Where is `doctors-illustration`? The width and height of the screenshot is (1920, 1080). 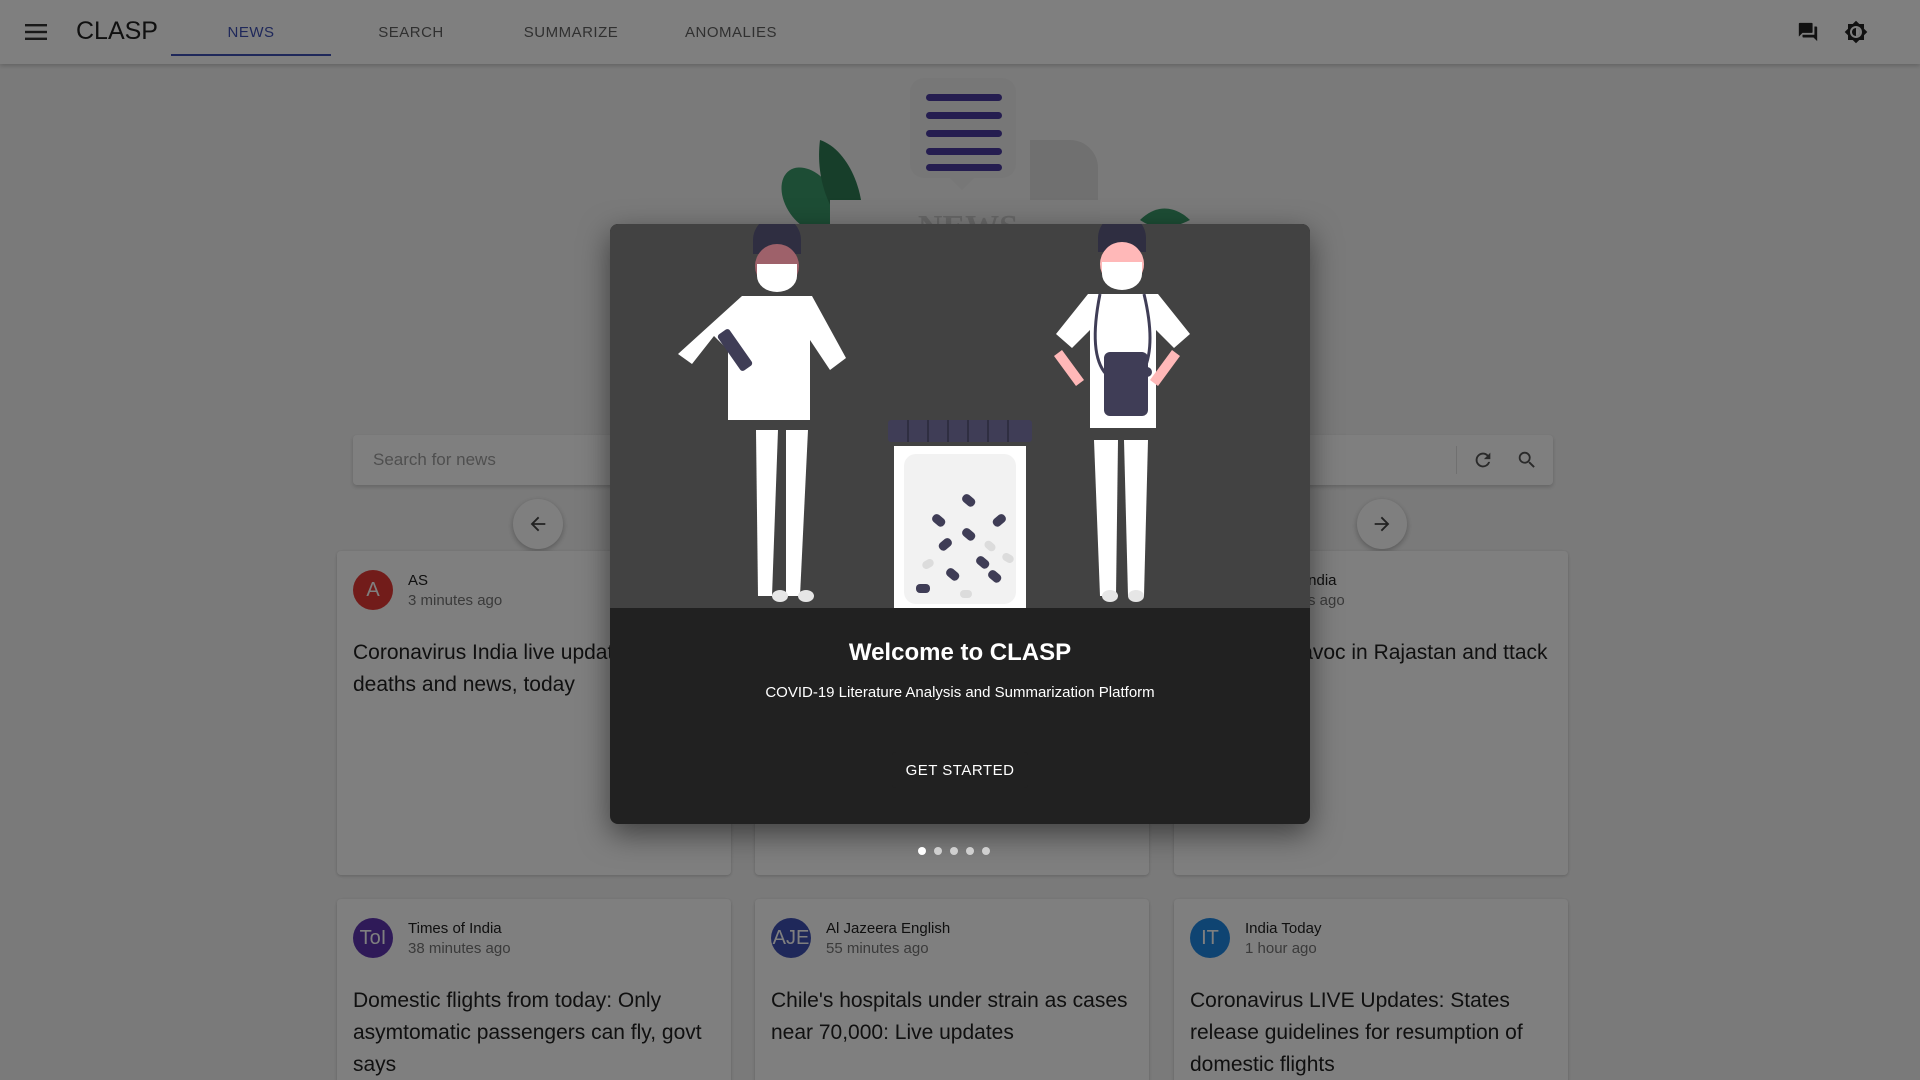
doctors-illustration is located at coordinates (960, 416).